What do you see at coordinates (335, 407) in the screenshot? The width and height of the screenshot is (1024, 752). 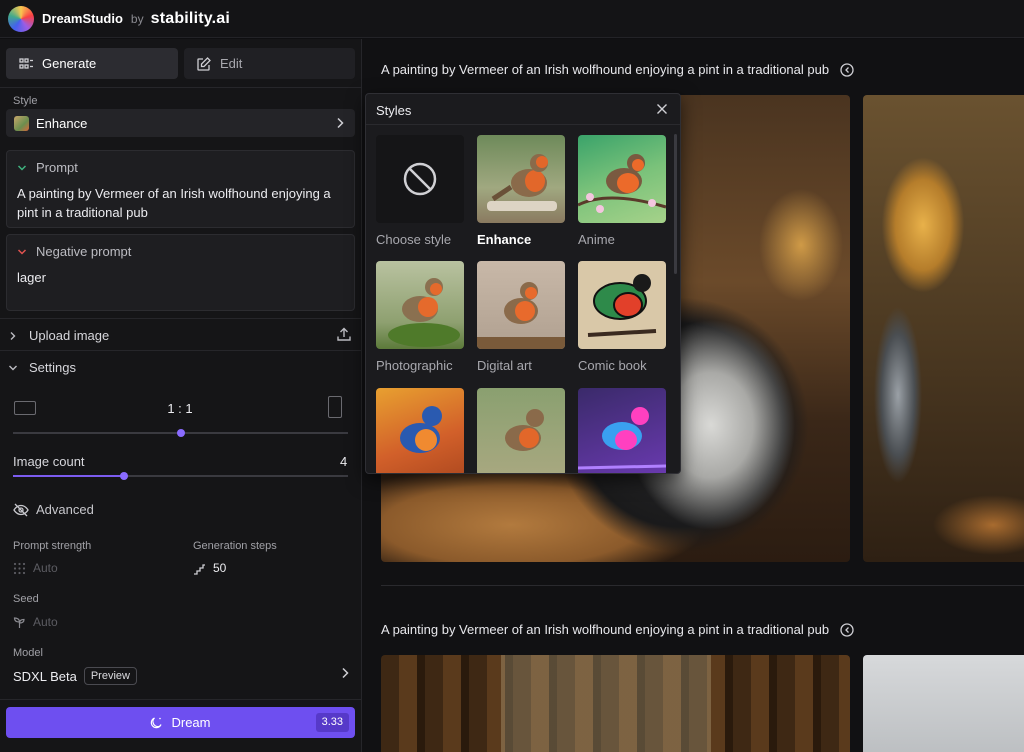 I see `portrait-aspect-icon` at bounding box center [335, 407].